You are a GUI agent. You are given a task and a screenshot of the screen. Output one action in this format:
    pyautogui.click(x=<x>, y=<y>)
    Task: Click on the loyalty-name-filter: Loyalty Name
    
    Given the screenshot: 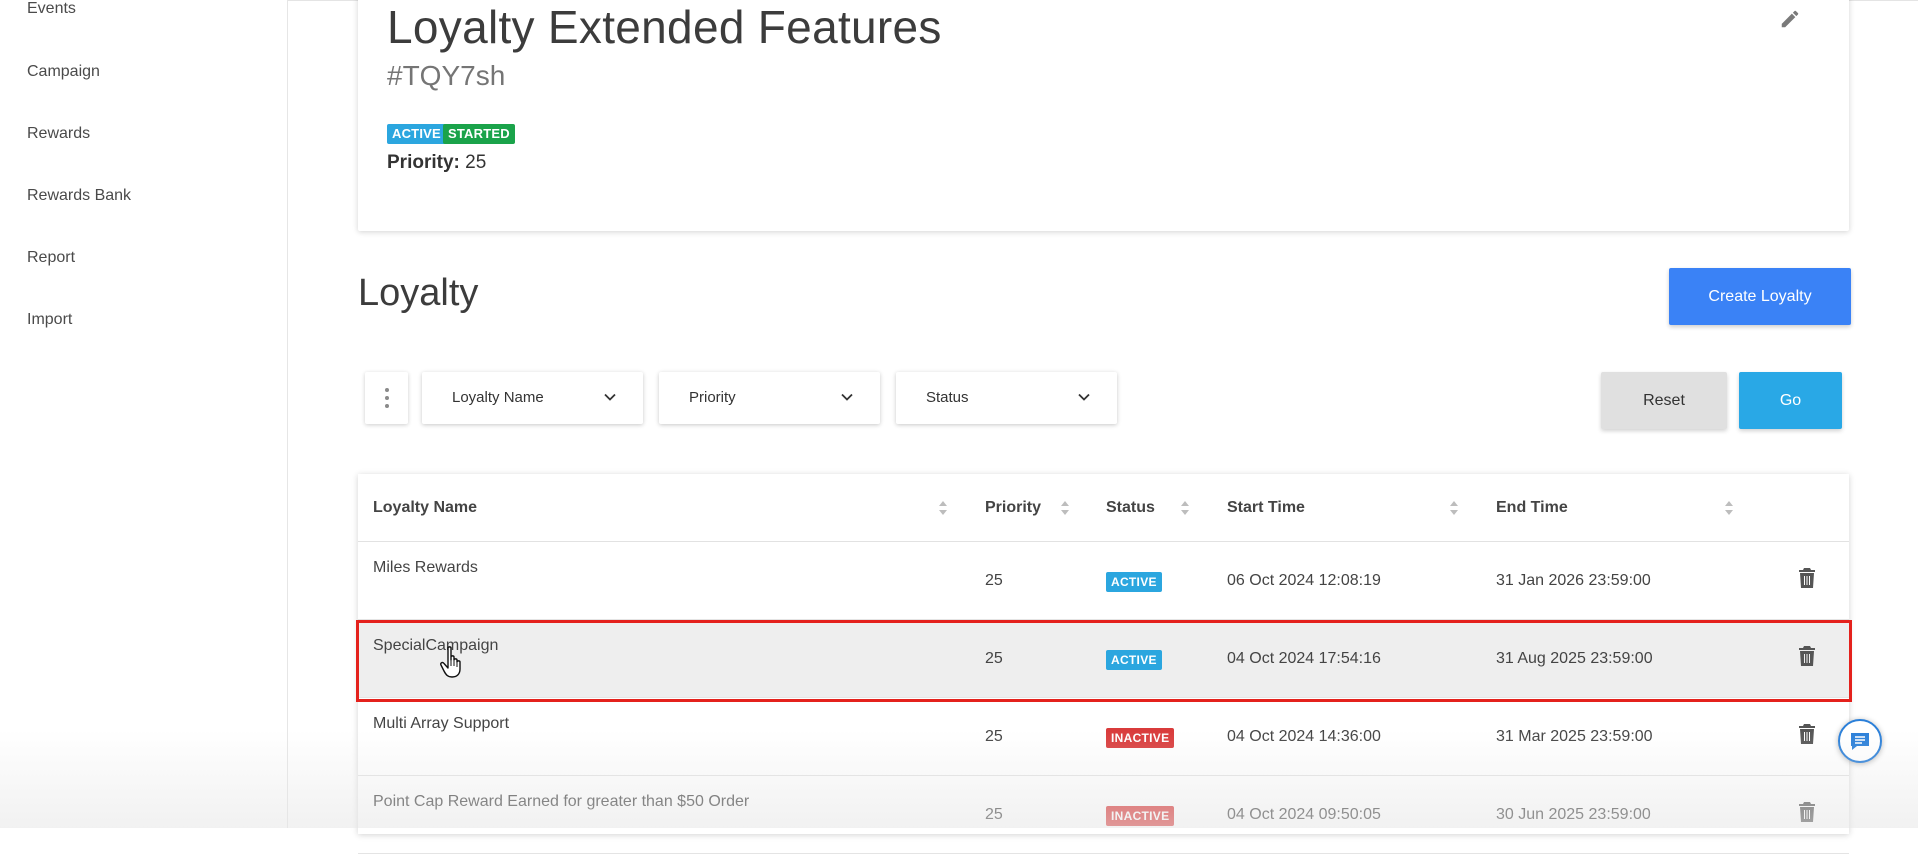 What is the action you would take?
    pyautogui.click(x=532, y=398)
    